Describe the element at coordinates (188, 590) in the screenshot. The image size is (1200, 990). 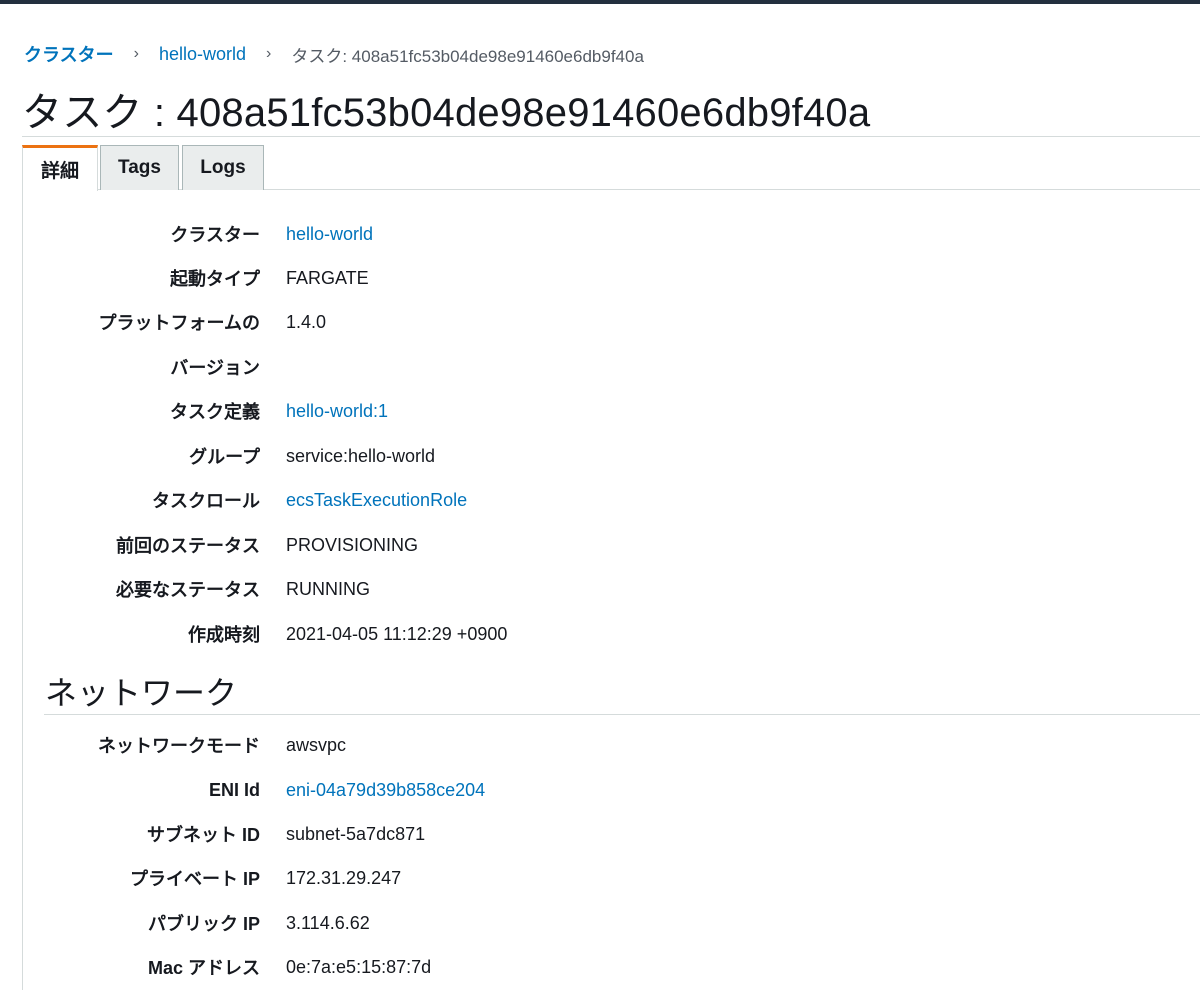
I see `detail-label: 必要なステータス` at that location.